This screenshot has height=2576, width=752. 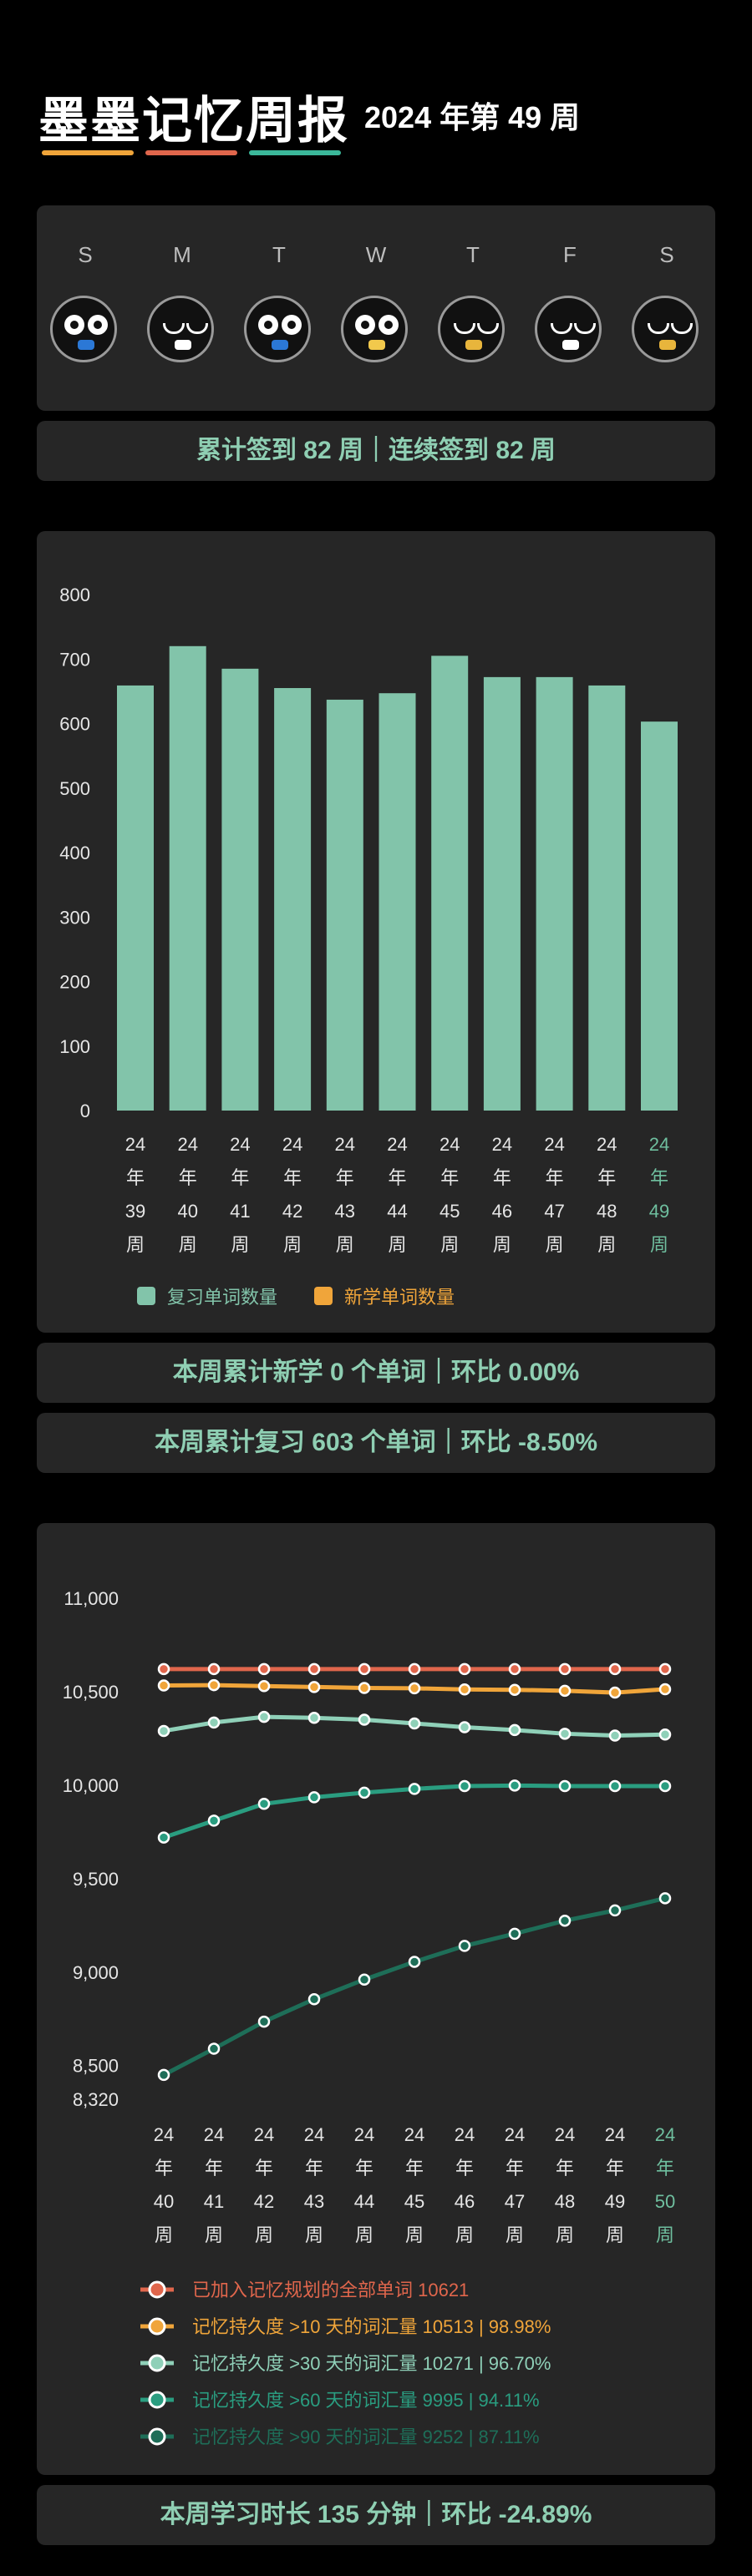 What do you see at coordinates (92, 1598) in the screenshot?
I see `y-tick-label: 11,000` at bounding box center [92, 1598].